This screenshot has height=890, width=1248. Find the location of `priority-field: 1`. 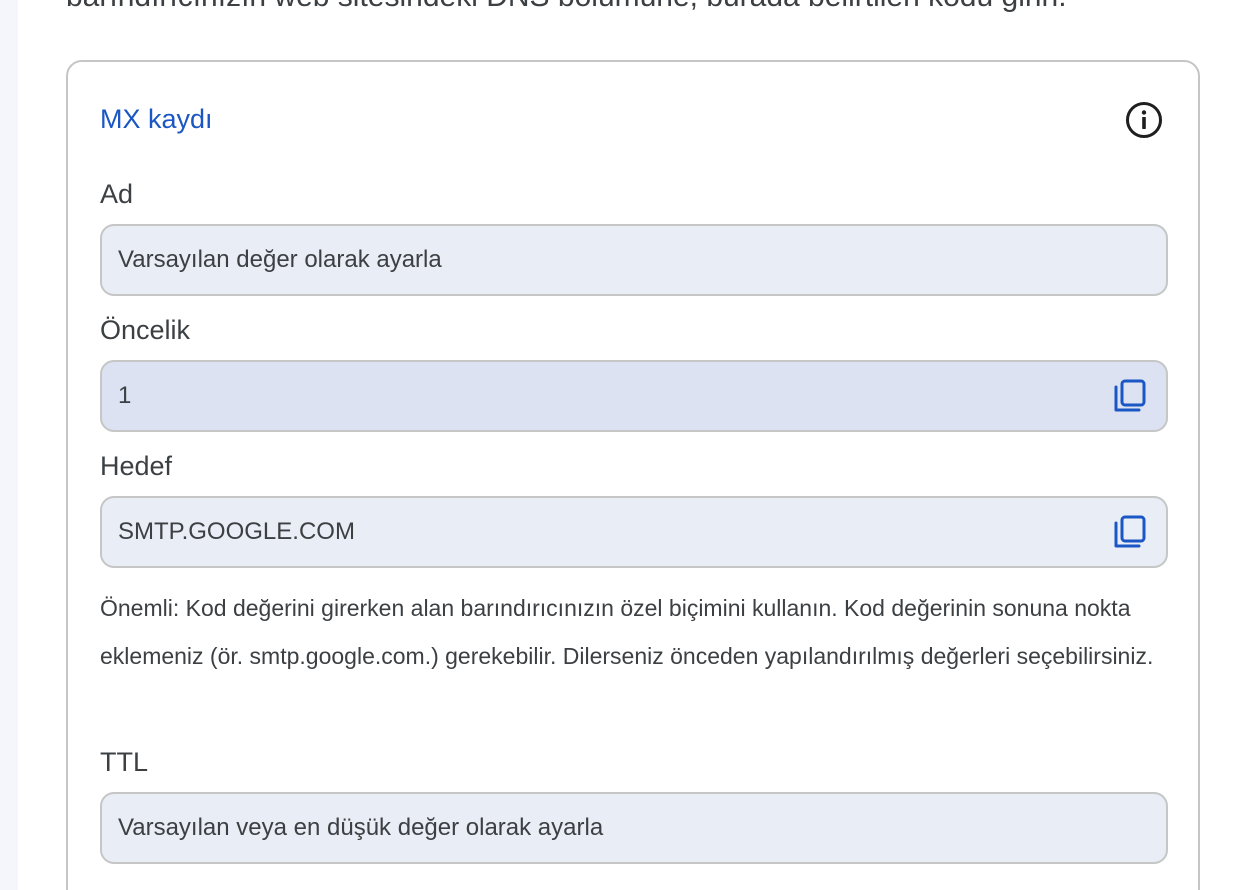

priority-field: 1 is located at coordinates (634, 396).